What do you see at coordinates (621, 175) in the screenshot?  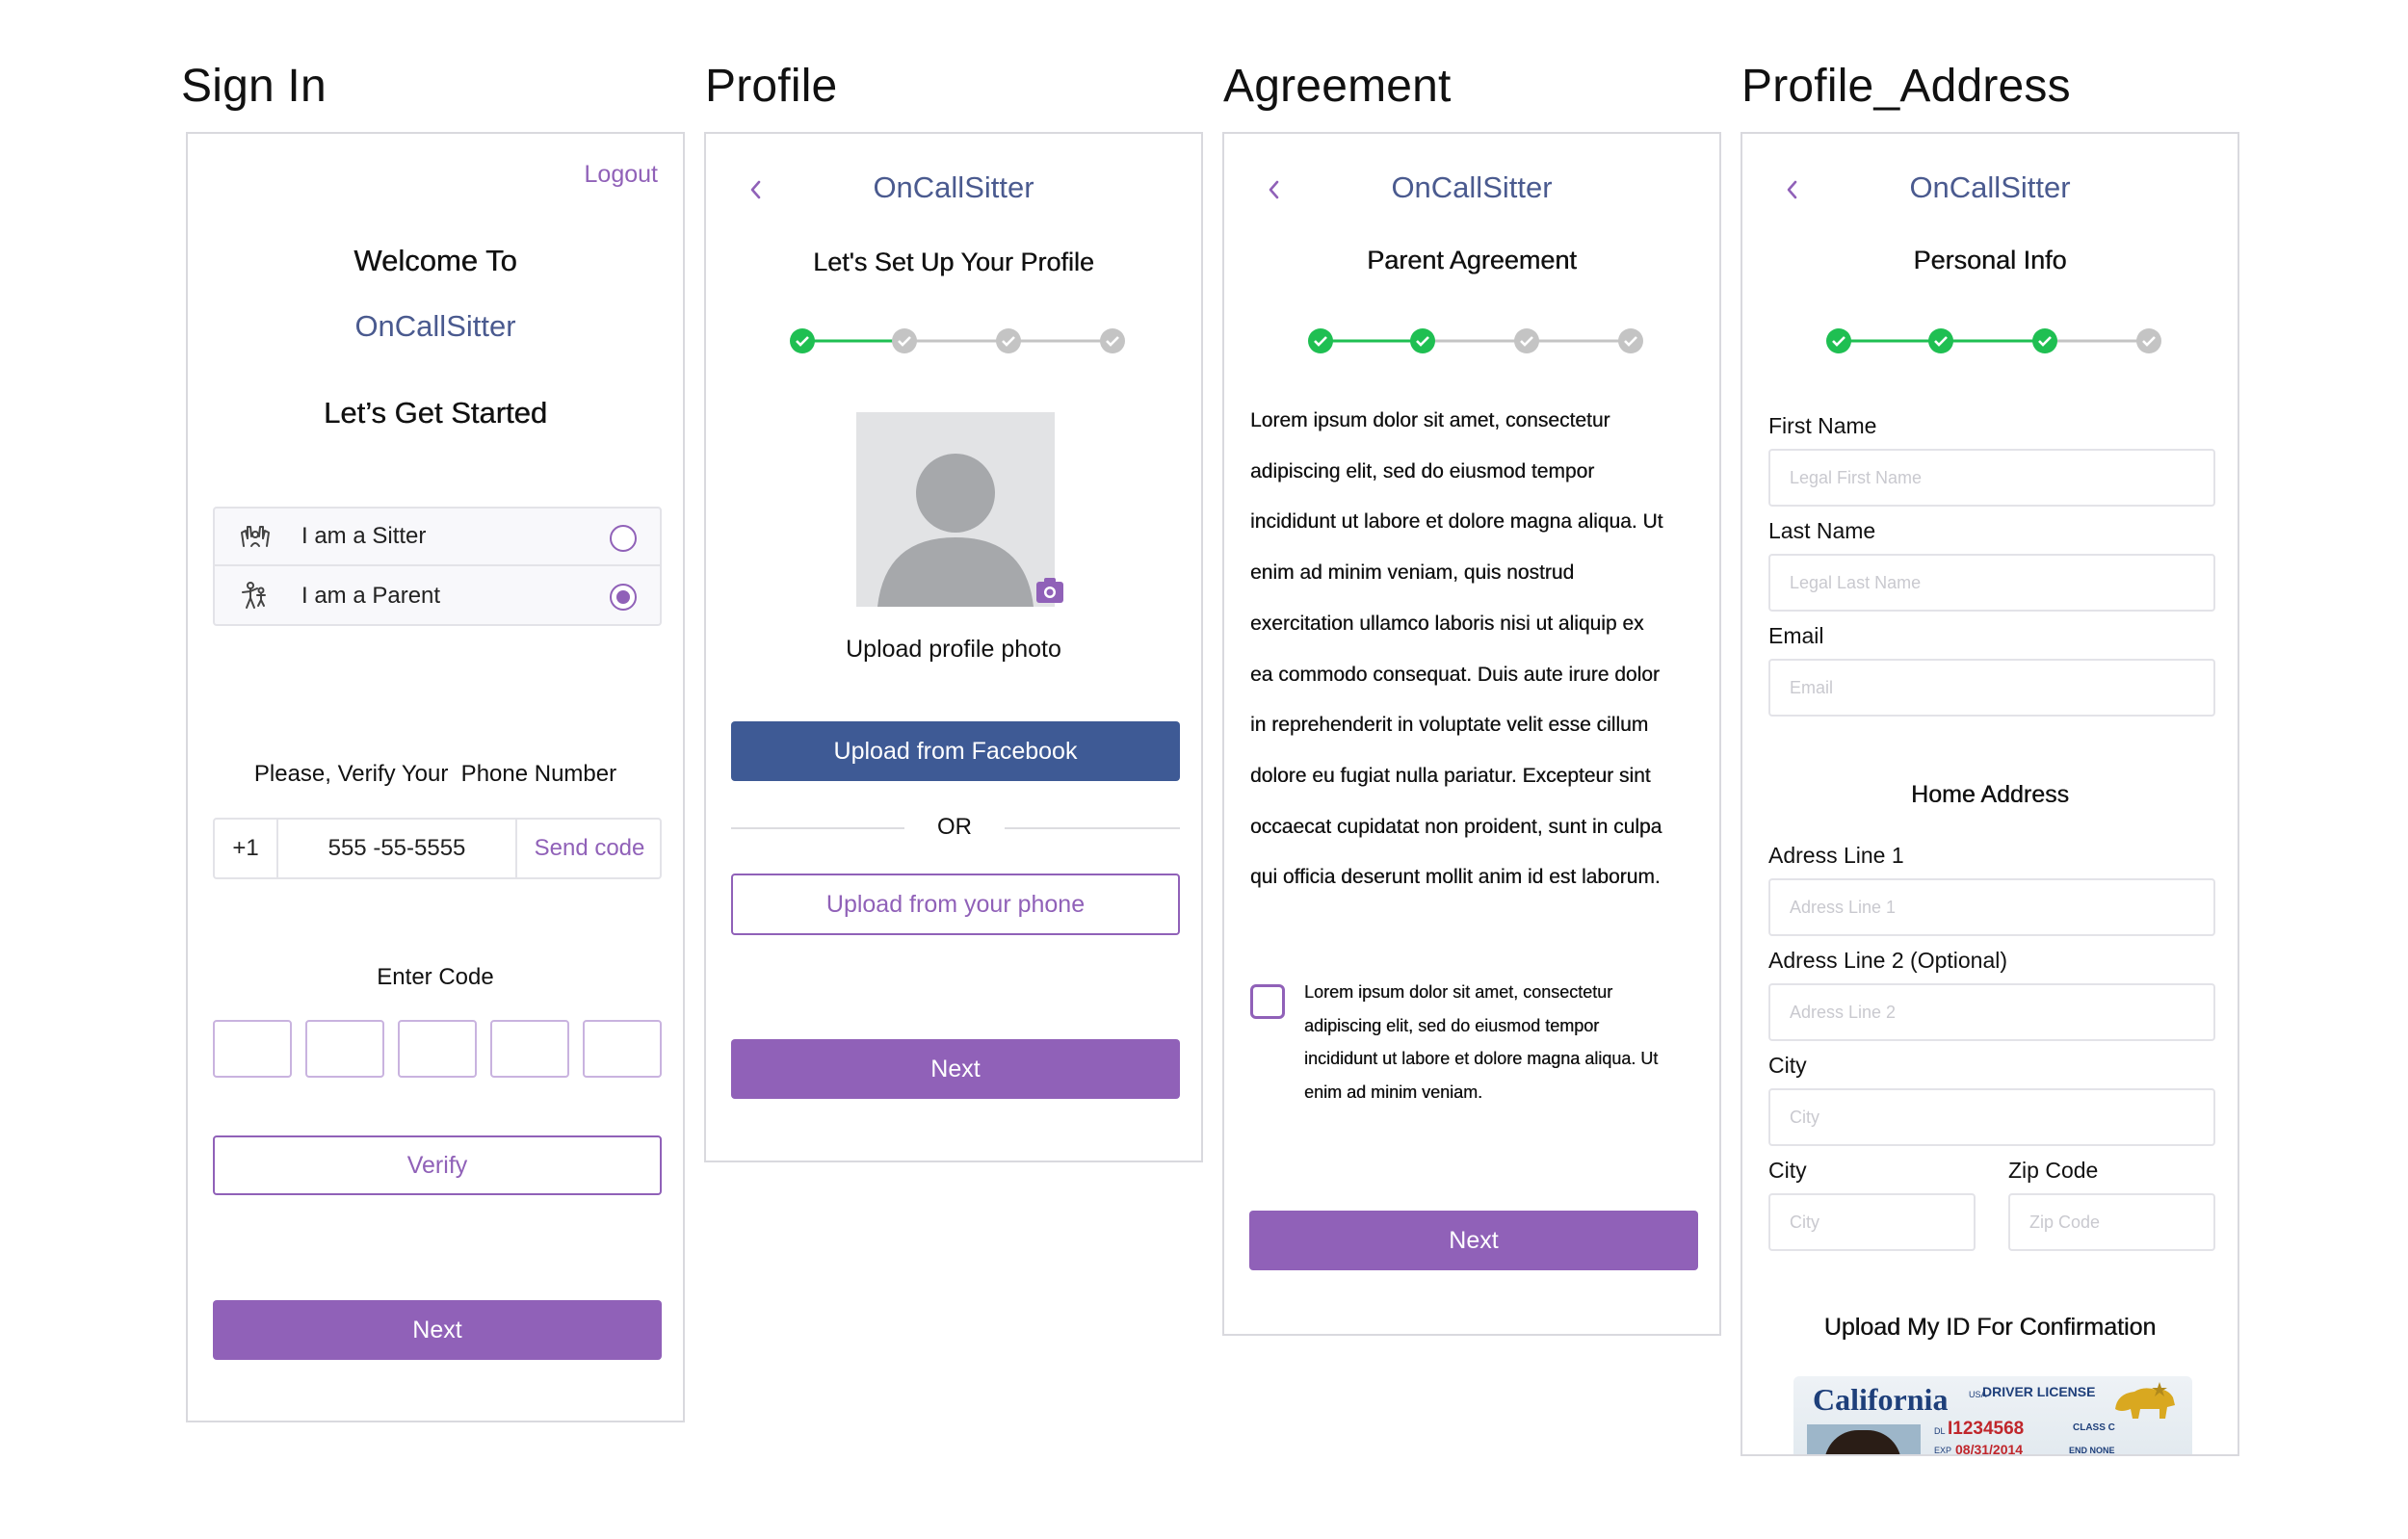 I see `logout-link: Logout` at bounding box center [621, 175].